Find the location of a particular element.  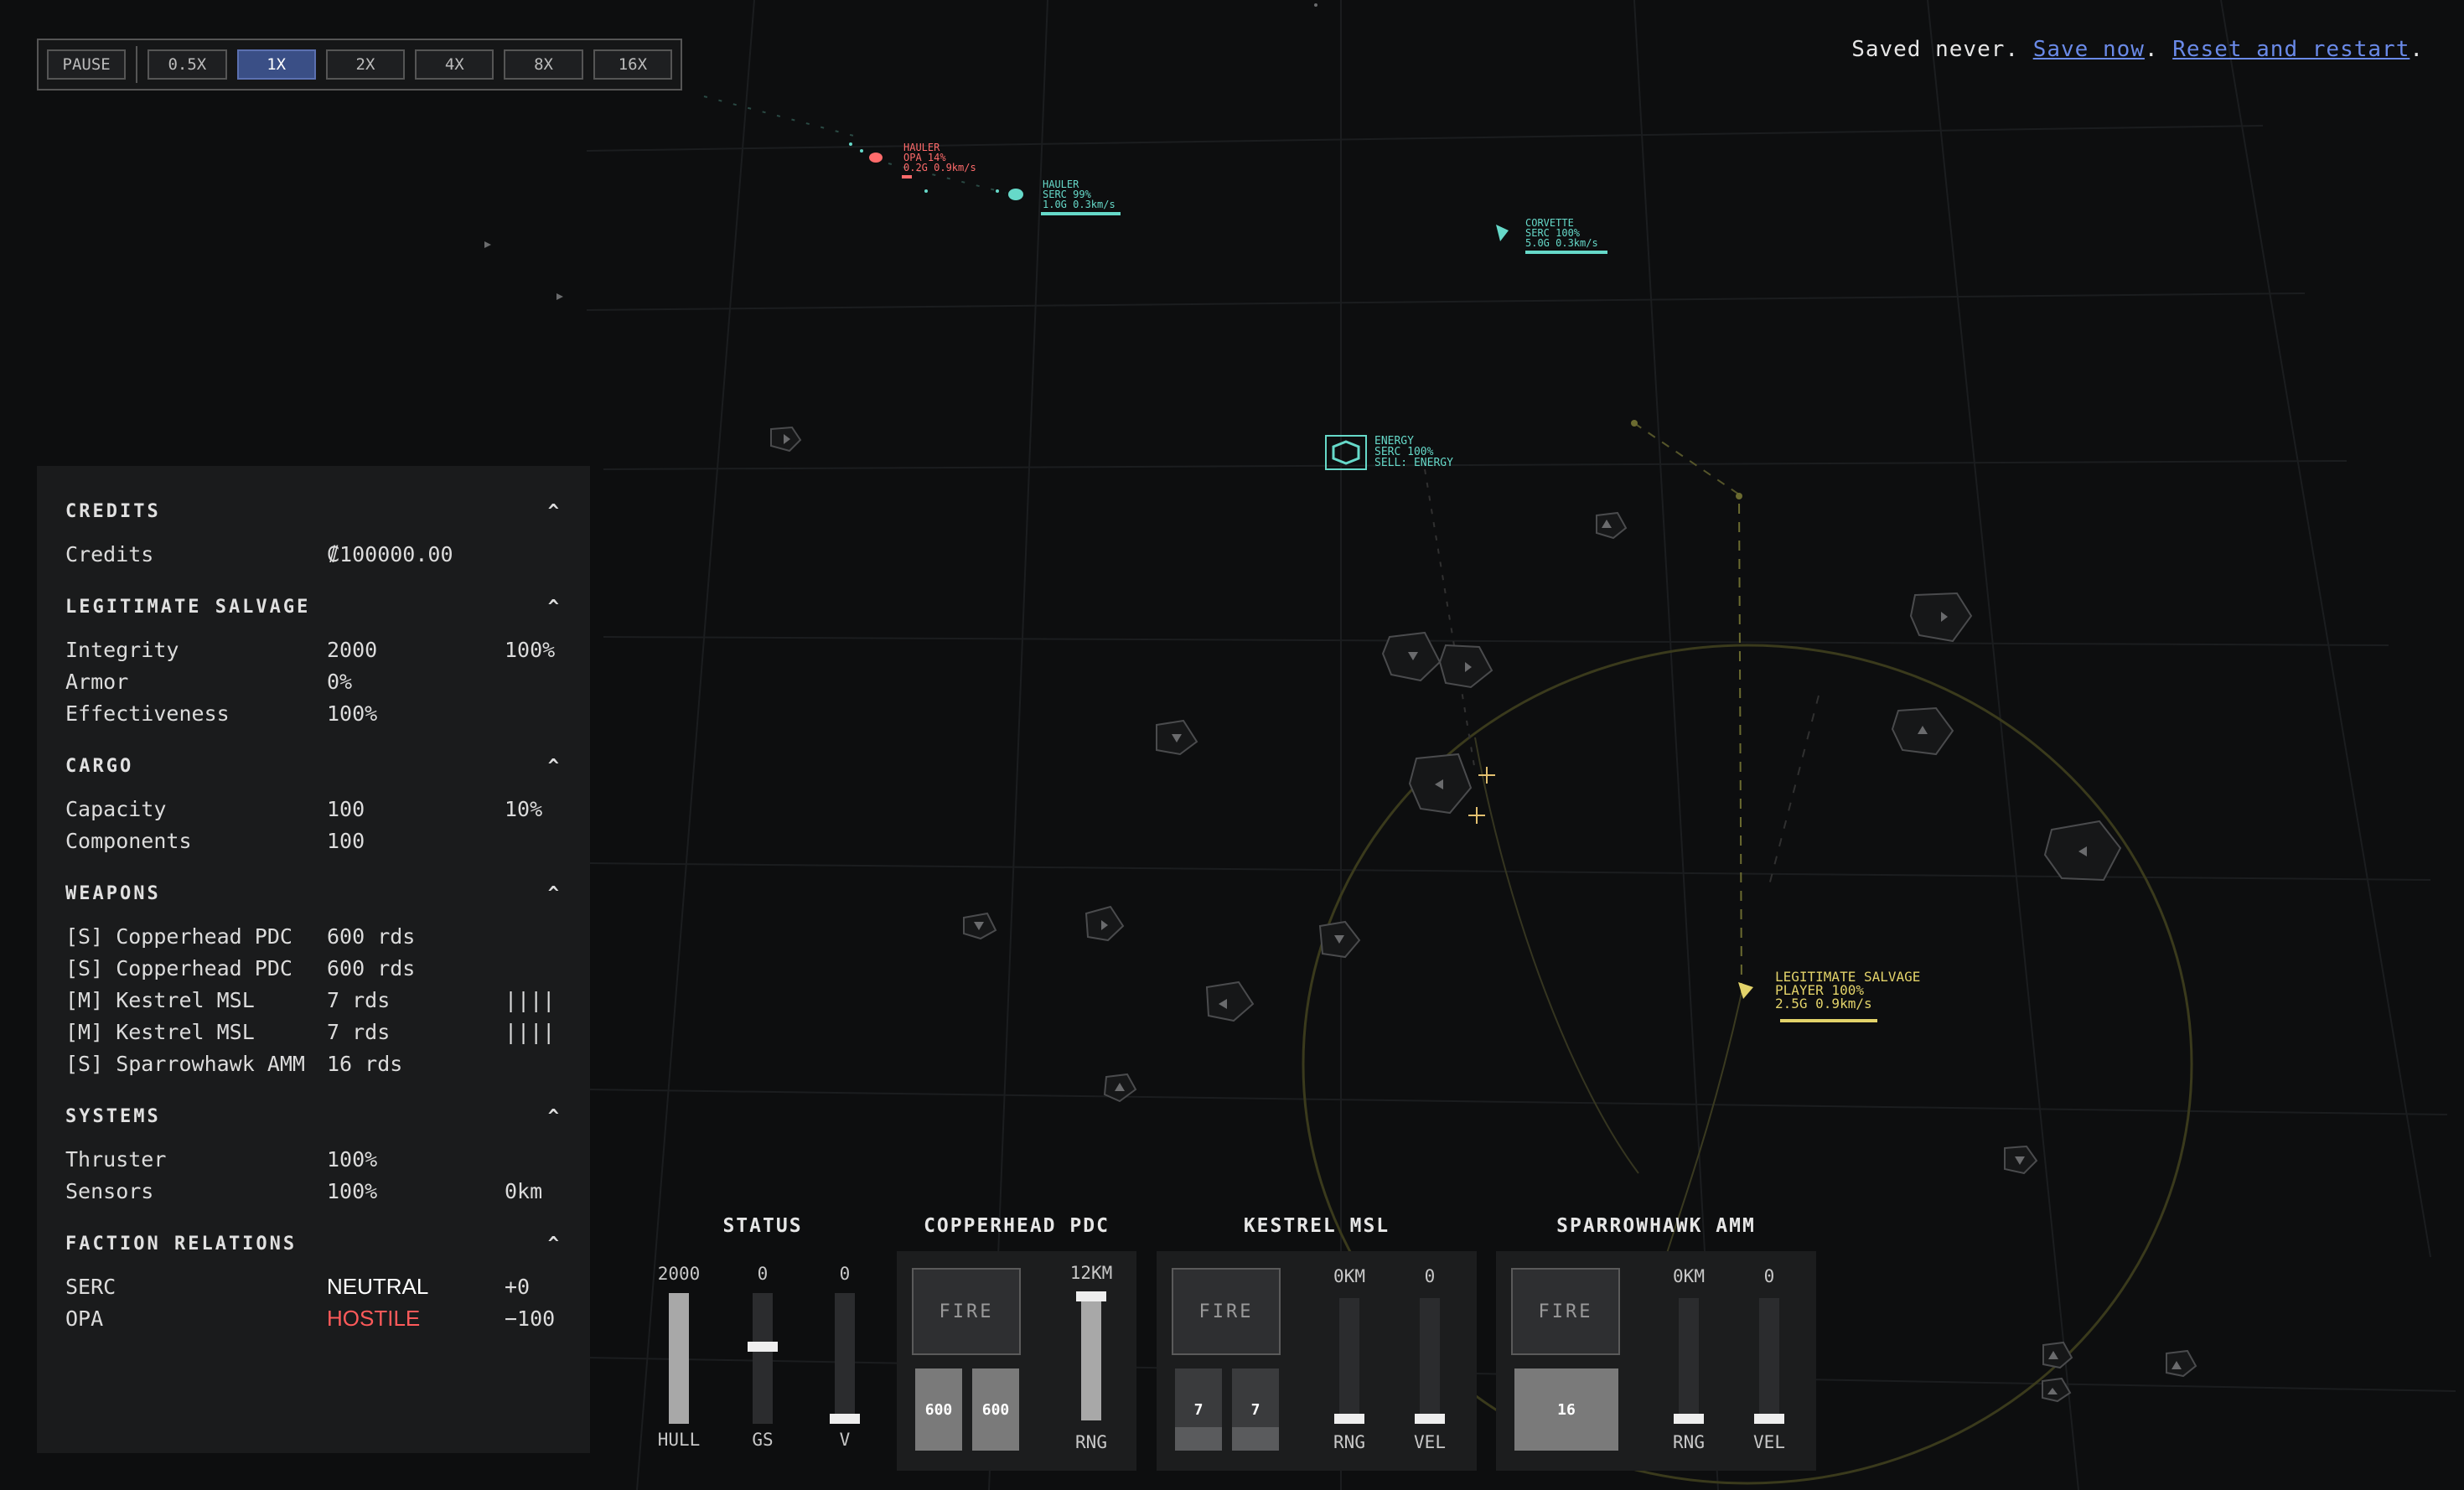

station-label-sell: SELL: ENERGY is located at coordinates (1413, 463).